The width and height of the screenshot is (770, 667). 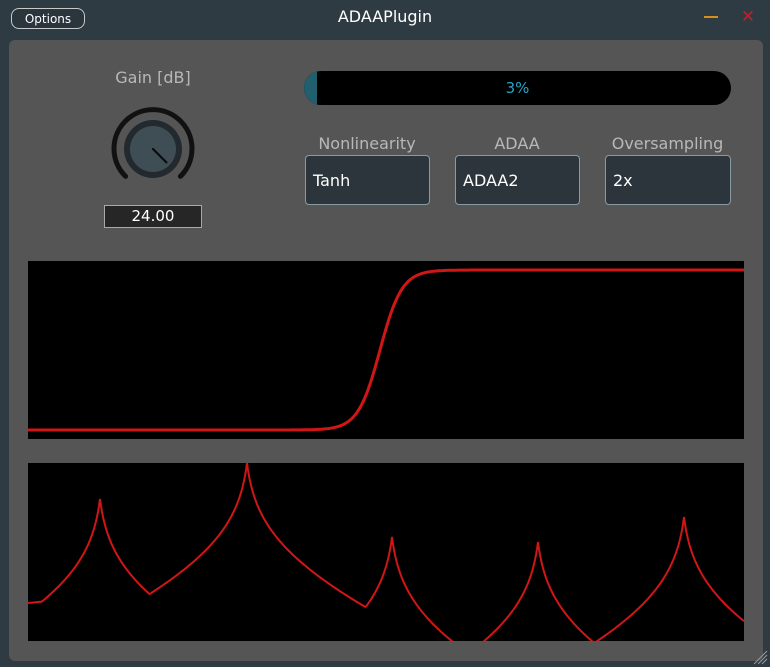 What do you see at coordinates (153, 77) in the screenshot?
I see `gain-label: Gain [dB]` at bounding box center [153, 77].